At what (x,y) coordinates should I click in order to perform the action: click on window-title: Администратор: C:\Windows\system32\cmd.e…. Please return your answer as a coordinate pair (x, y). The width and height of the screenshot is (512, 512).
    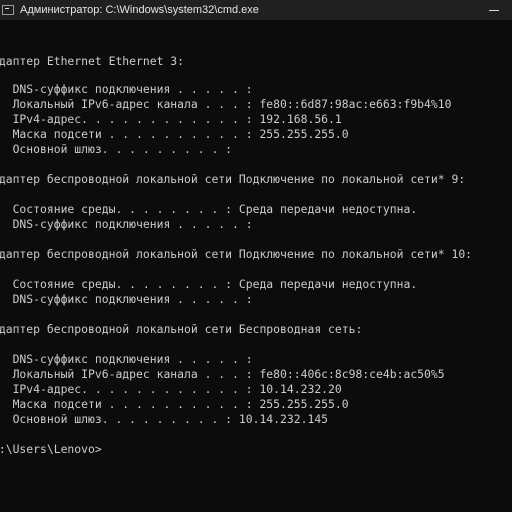
    Looking at the image, I should click on (139, 10).